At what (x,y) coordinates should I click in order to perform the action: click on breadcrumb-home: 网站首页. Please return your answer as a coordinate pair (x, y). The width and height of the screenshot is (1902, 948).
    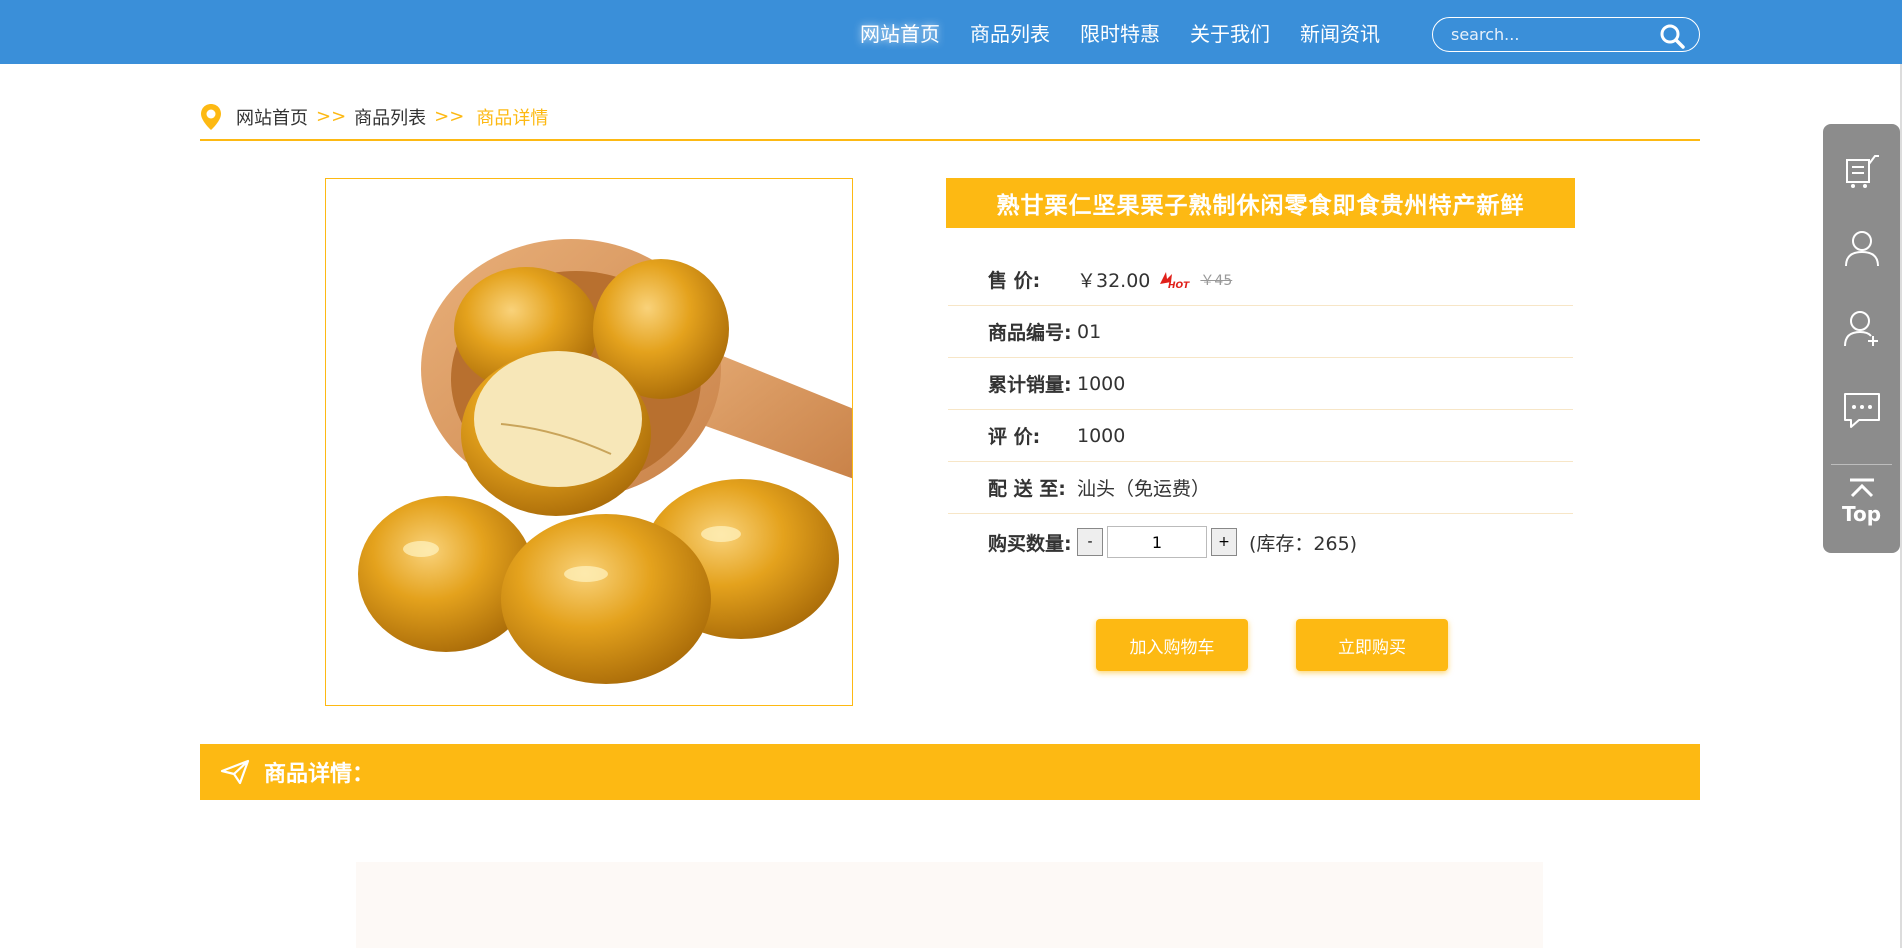
    Looking at the image, I should click on (272, 117).